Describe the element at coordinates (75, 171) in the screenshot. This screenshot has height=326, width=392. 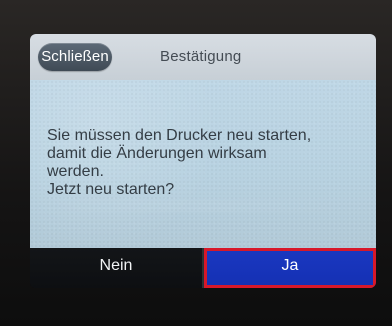
I see `message-line: werden.` at that location.